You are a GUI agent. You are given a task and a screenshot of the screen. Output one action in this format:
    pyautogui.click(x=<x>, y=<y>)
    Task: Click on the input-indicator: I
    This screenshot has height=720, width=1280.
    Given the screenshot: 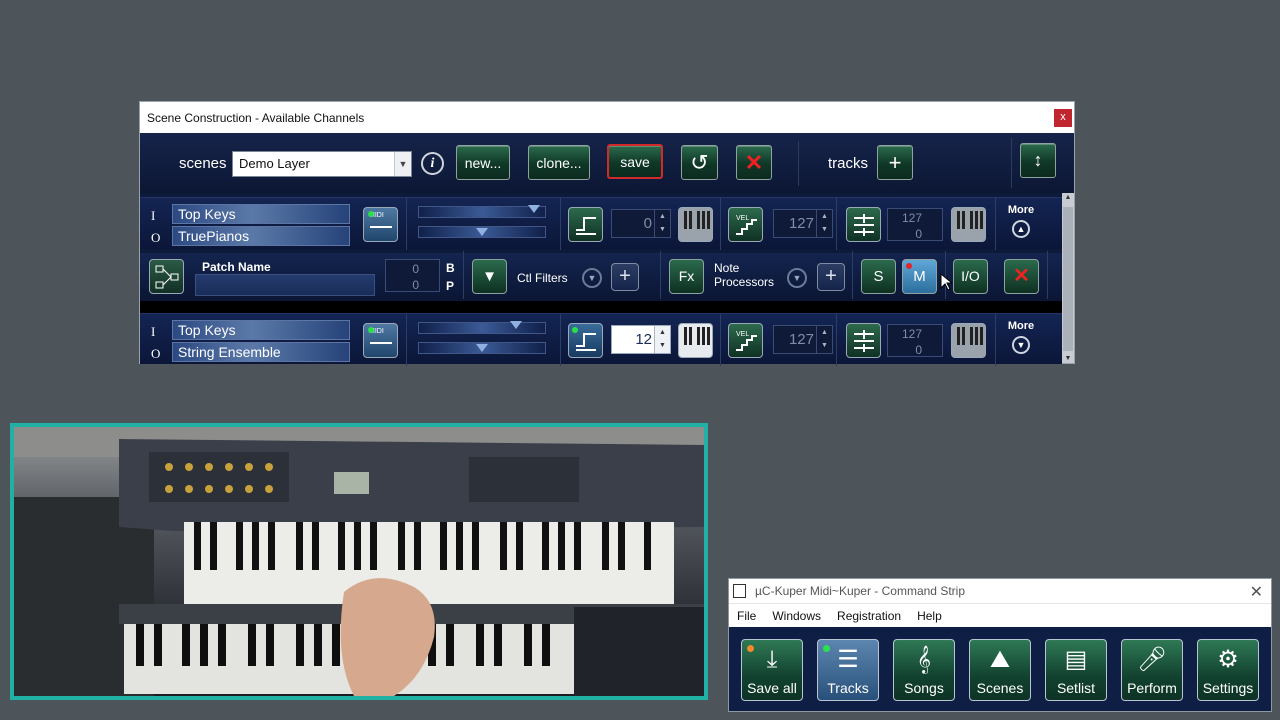 What is the action you would take?
    pyautogui.click(x=153, y=215)
    